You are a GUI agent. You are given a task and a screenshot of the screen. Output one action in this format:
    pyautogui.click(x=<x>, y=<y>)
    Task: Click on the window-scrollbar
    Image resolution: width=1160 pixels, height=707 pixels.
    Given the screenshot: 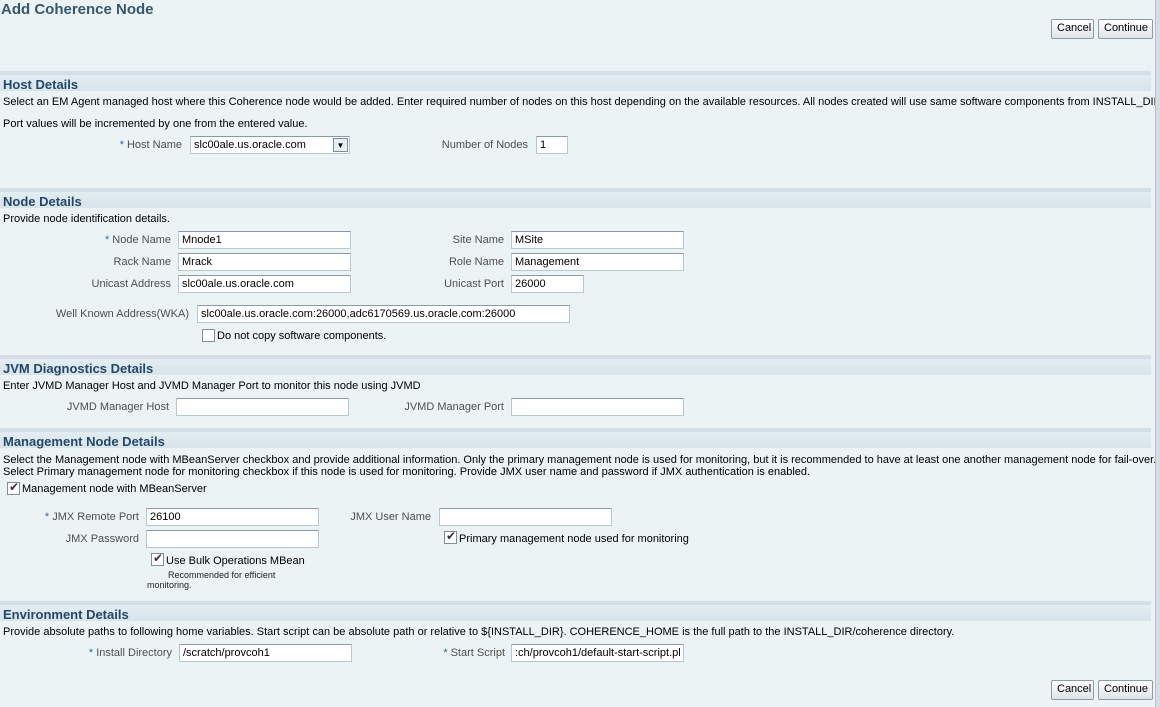 What is the action you would take?
    pyautogui.click(x=1157, y=353)
    